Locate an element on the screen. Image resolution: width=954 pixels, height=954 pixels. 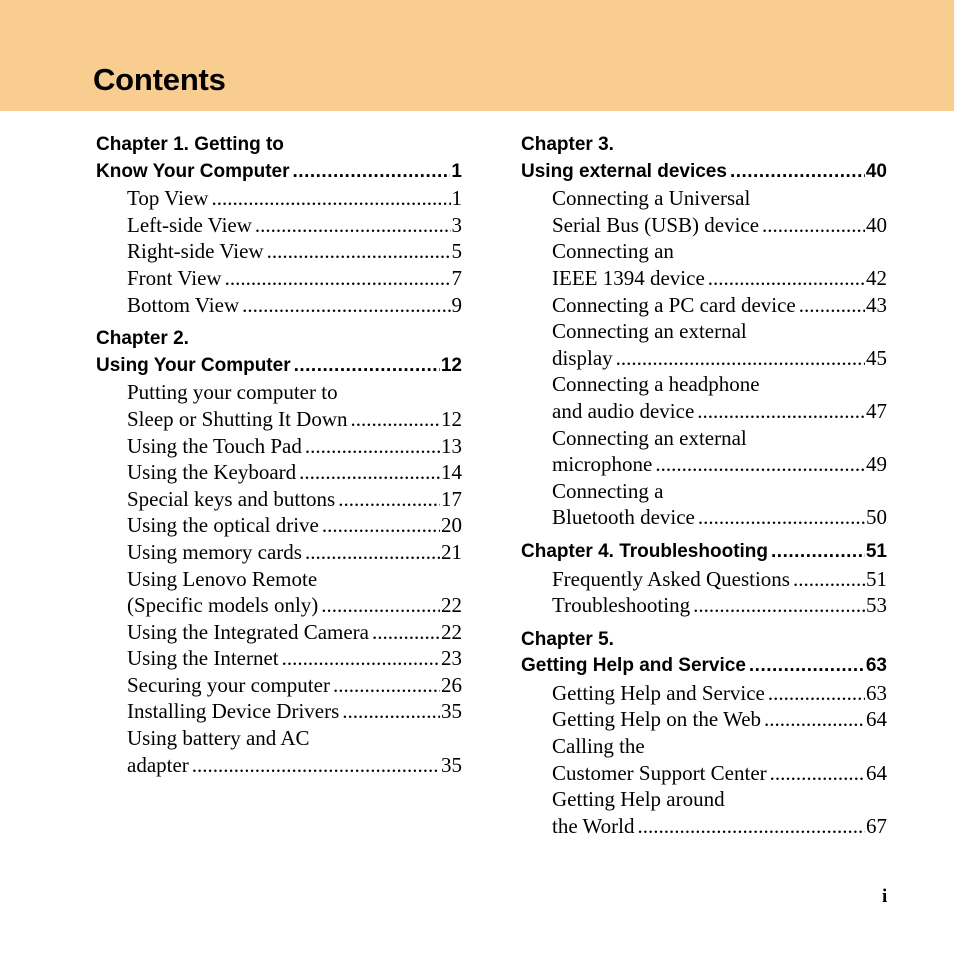
toc-entry-link: Using the Touch Pad 13 is located at coordinates (279, 446).